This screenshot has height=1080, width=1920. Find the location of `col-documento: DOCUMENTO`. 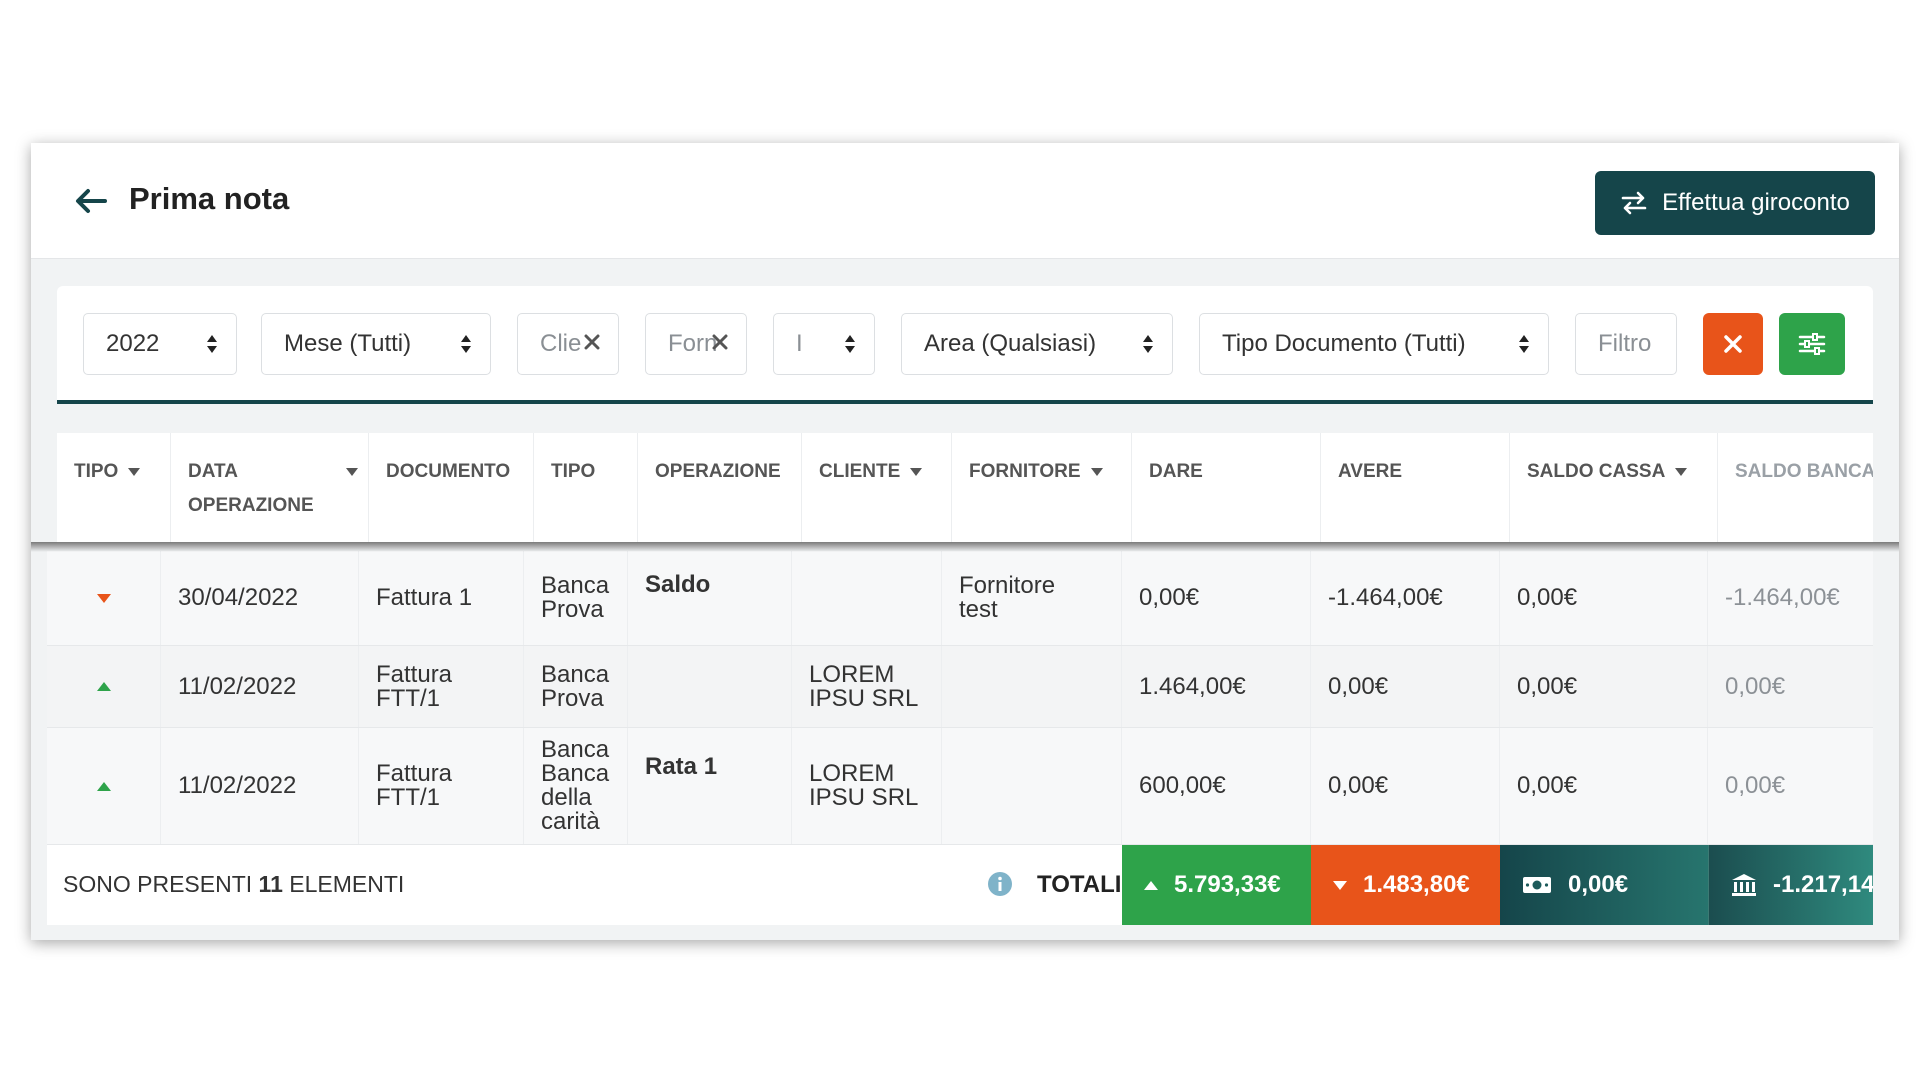

col-documento: DOCUMENTO is located at coordinates (451, 488).